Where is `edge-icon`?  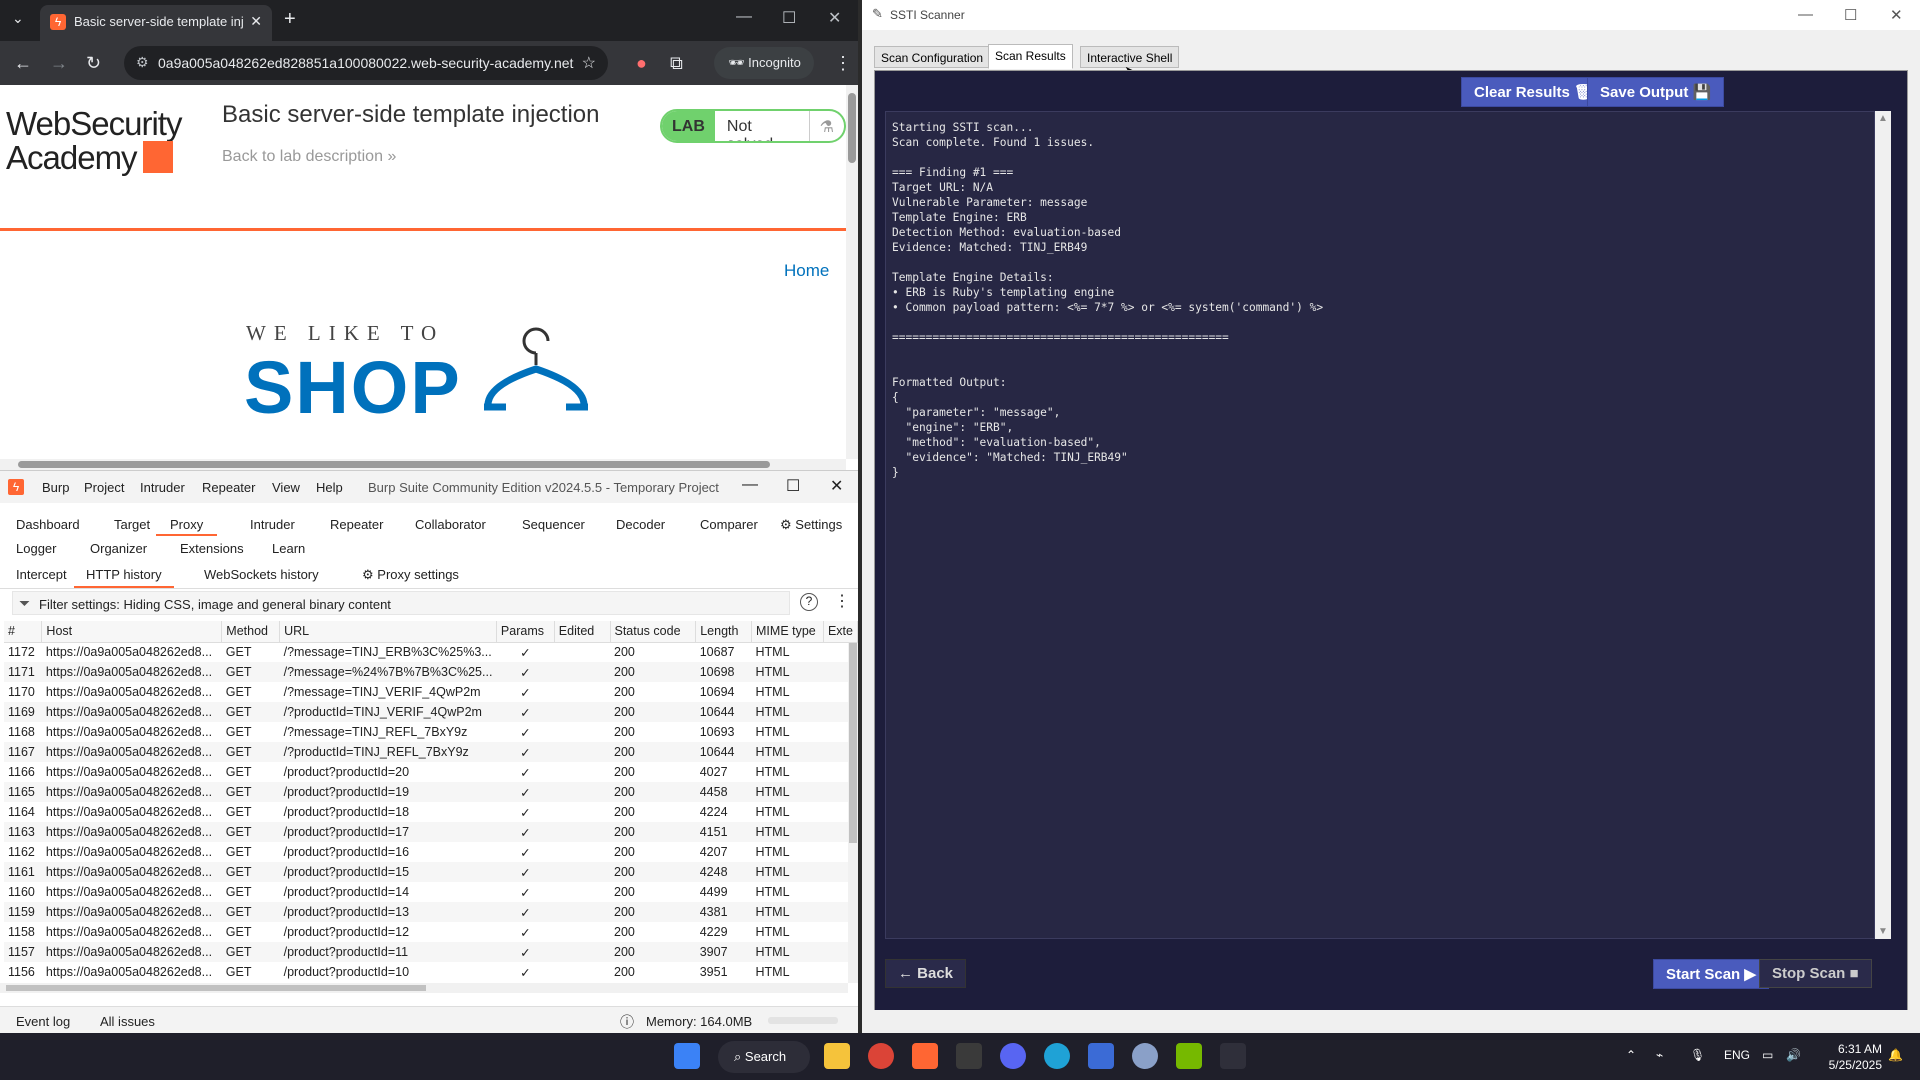
edge-icon is located at coordinates (1057, 1056).